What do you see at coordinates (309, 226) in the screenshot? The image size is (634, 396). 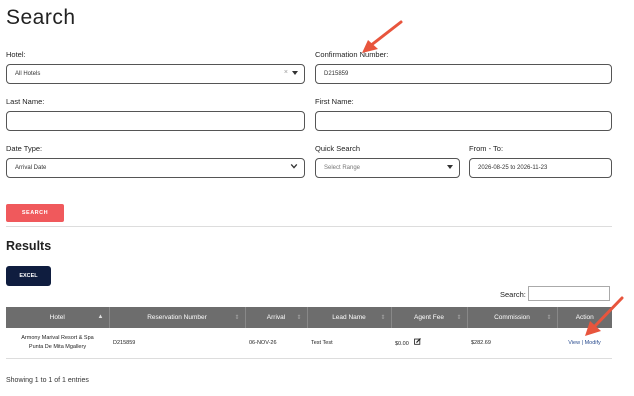 I see `divider` at bounding box center [309, 226].